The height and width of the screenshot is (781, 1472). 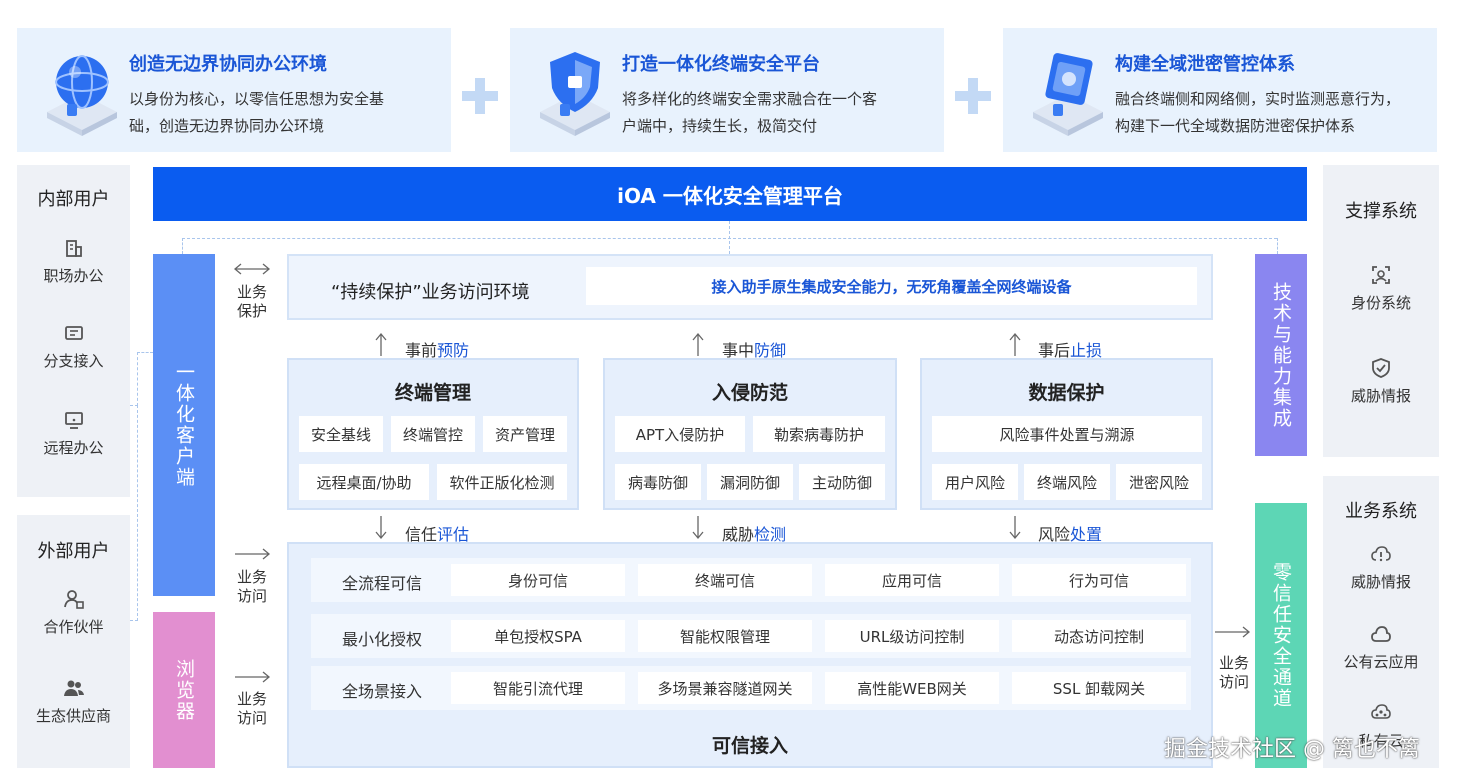 What do you see at coordinates (73, 701) in the screenshot?
I see `external-item-supplier: 生态供应商` at bounding box center [73, 701].